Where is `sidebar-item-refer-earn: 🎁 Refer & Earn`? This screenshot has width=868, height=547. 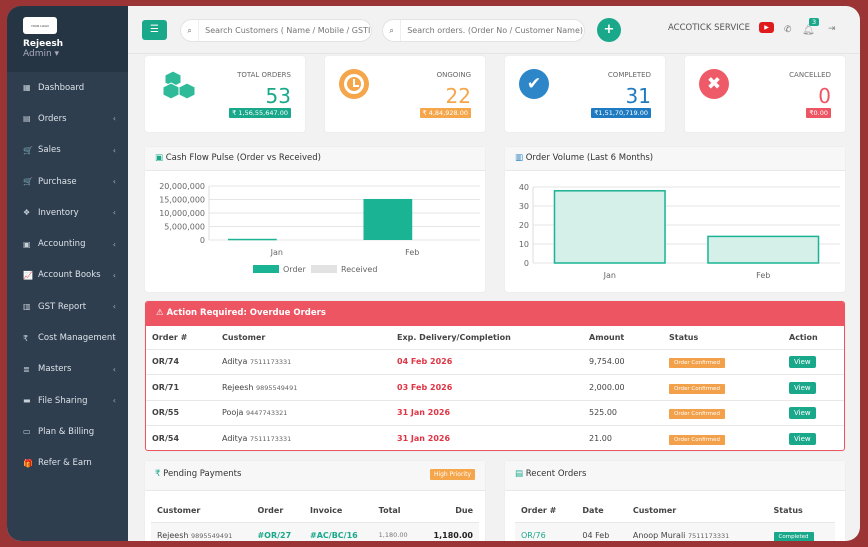
sidebar-item-refer-earn: 🎁 Refer & Earn is located at coordinates (67, 463).